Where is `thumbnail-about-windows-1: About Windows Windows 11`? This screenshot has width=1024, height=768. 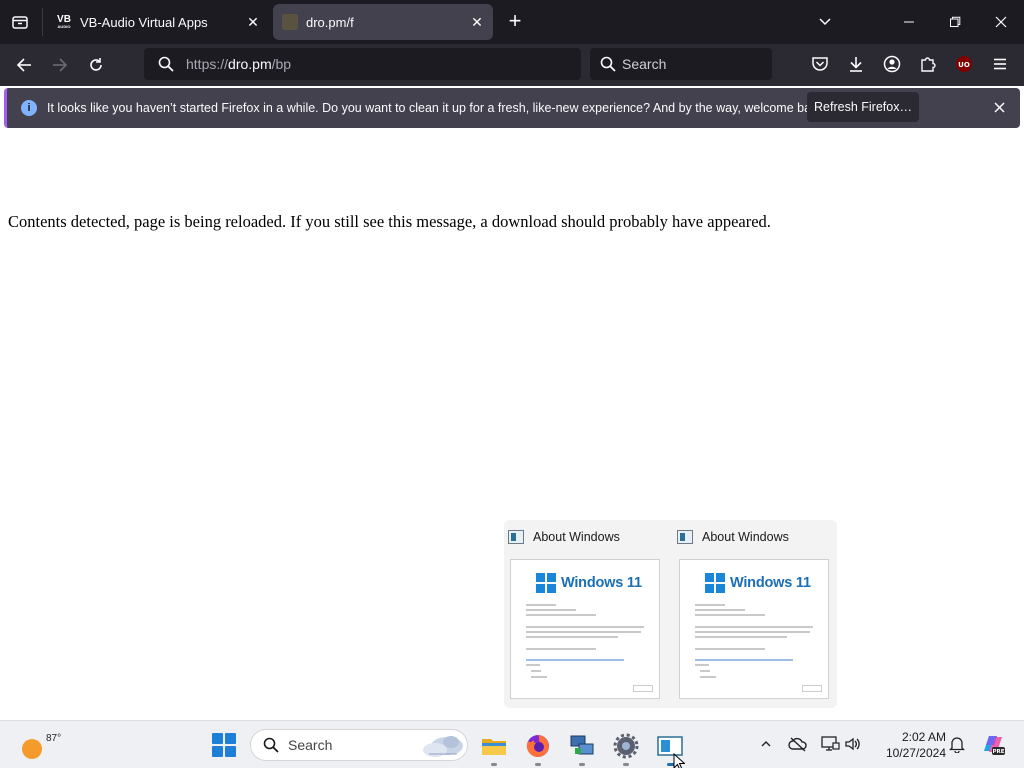
thumbnail-about-windows-1: About Windows Windows 11 is located at coordinates (587, 614).